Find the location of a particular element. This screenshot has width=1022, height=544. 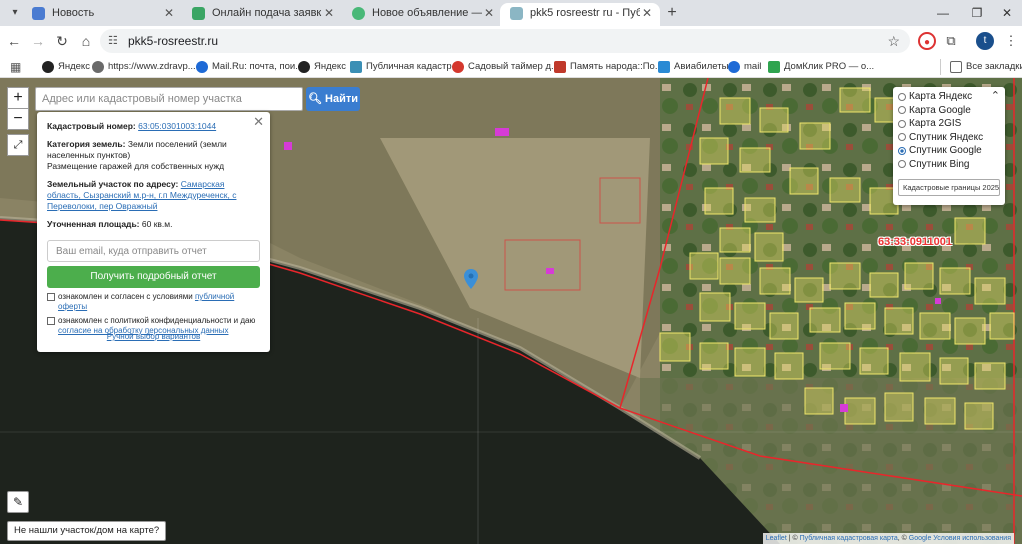

layer-option-label: Спутник Яндекс is located at coordinates (946, 137).